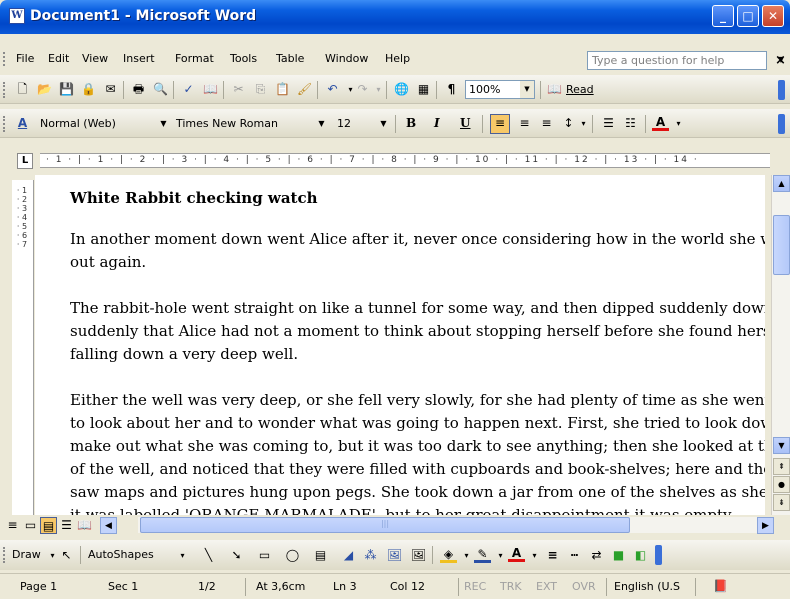 The width and height of the screenshot is (790, 599). What do you see at coordinates (534, 555) in the screenshot?
I see `font-color-dropdown-icon: ▾` at bounding box center [534, 555].